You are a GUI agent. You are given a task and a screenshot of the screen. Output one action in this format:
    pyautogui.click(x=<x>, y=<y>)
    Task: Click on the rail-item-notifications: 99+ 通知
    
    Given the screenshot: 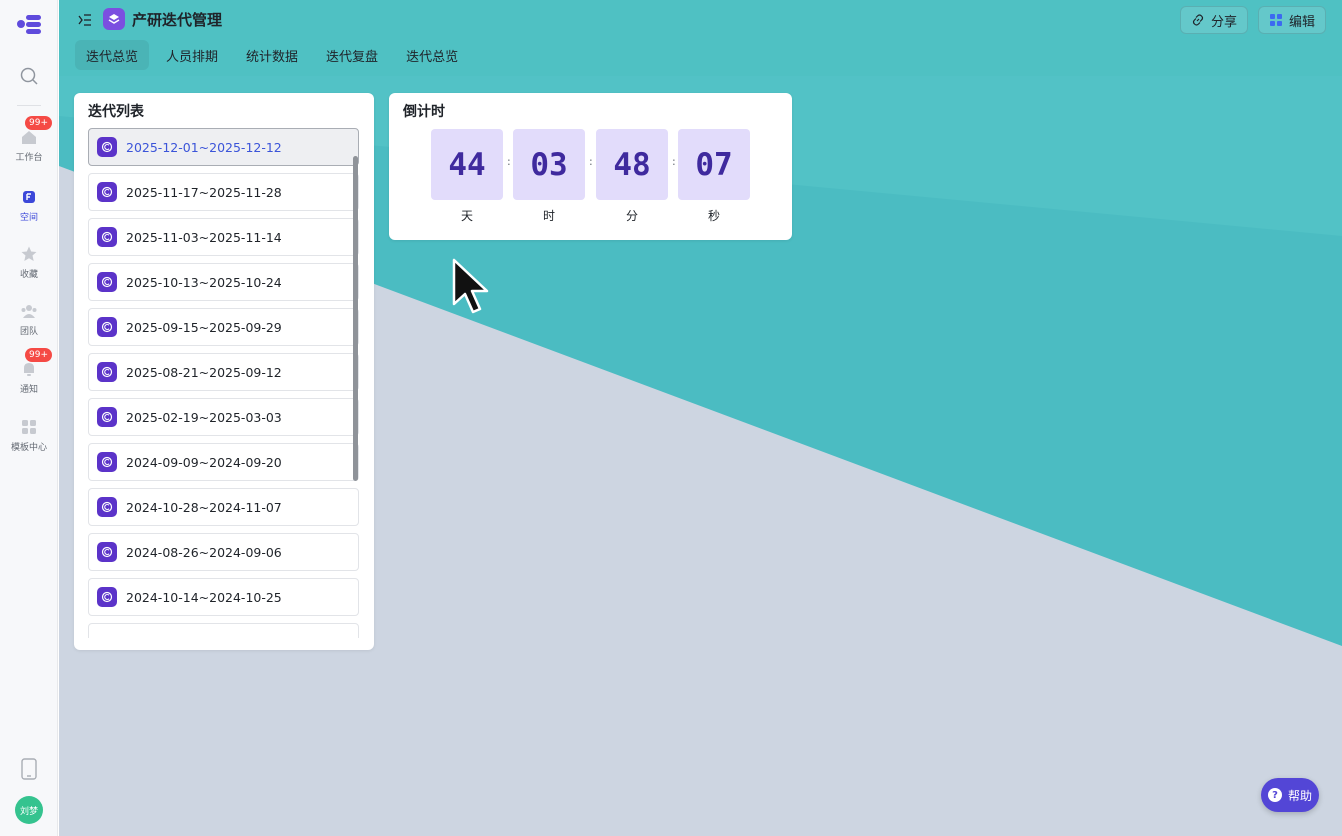 What is the action you would take?
    pyautogui.click(x=29, y=375)
    